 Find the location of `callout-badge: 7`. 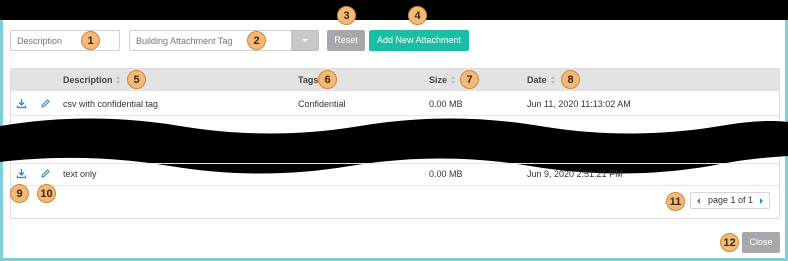

callout-badge: 7 is located at coordinates (469, 79).